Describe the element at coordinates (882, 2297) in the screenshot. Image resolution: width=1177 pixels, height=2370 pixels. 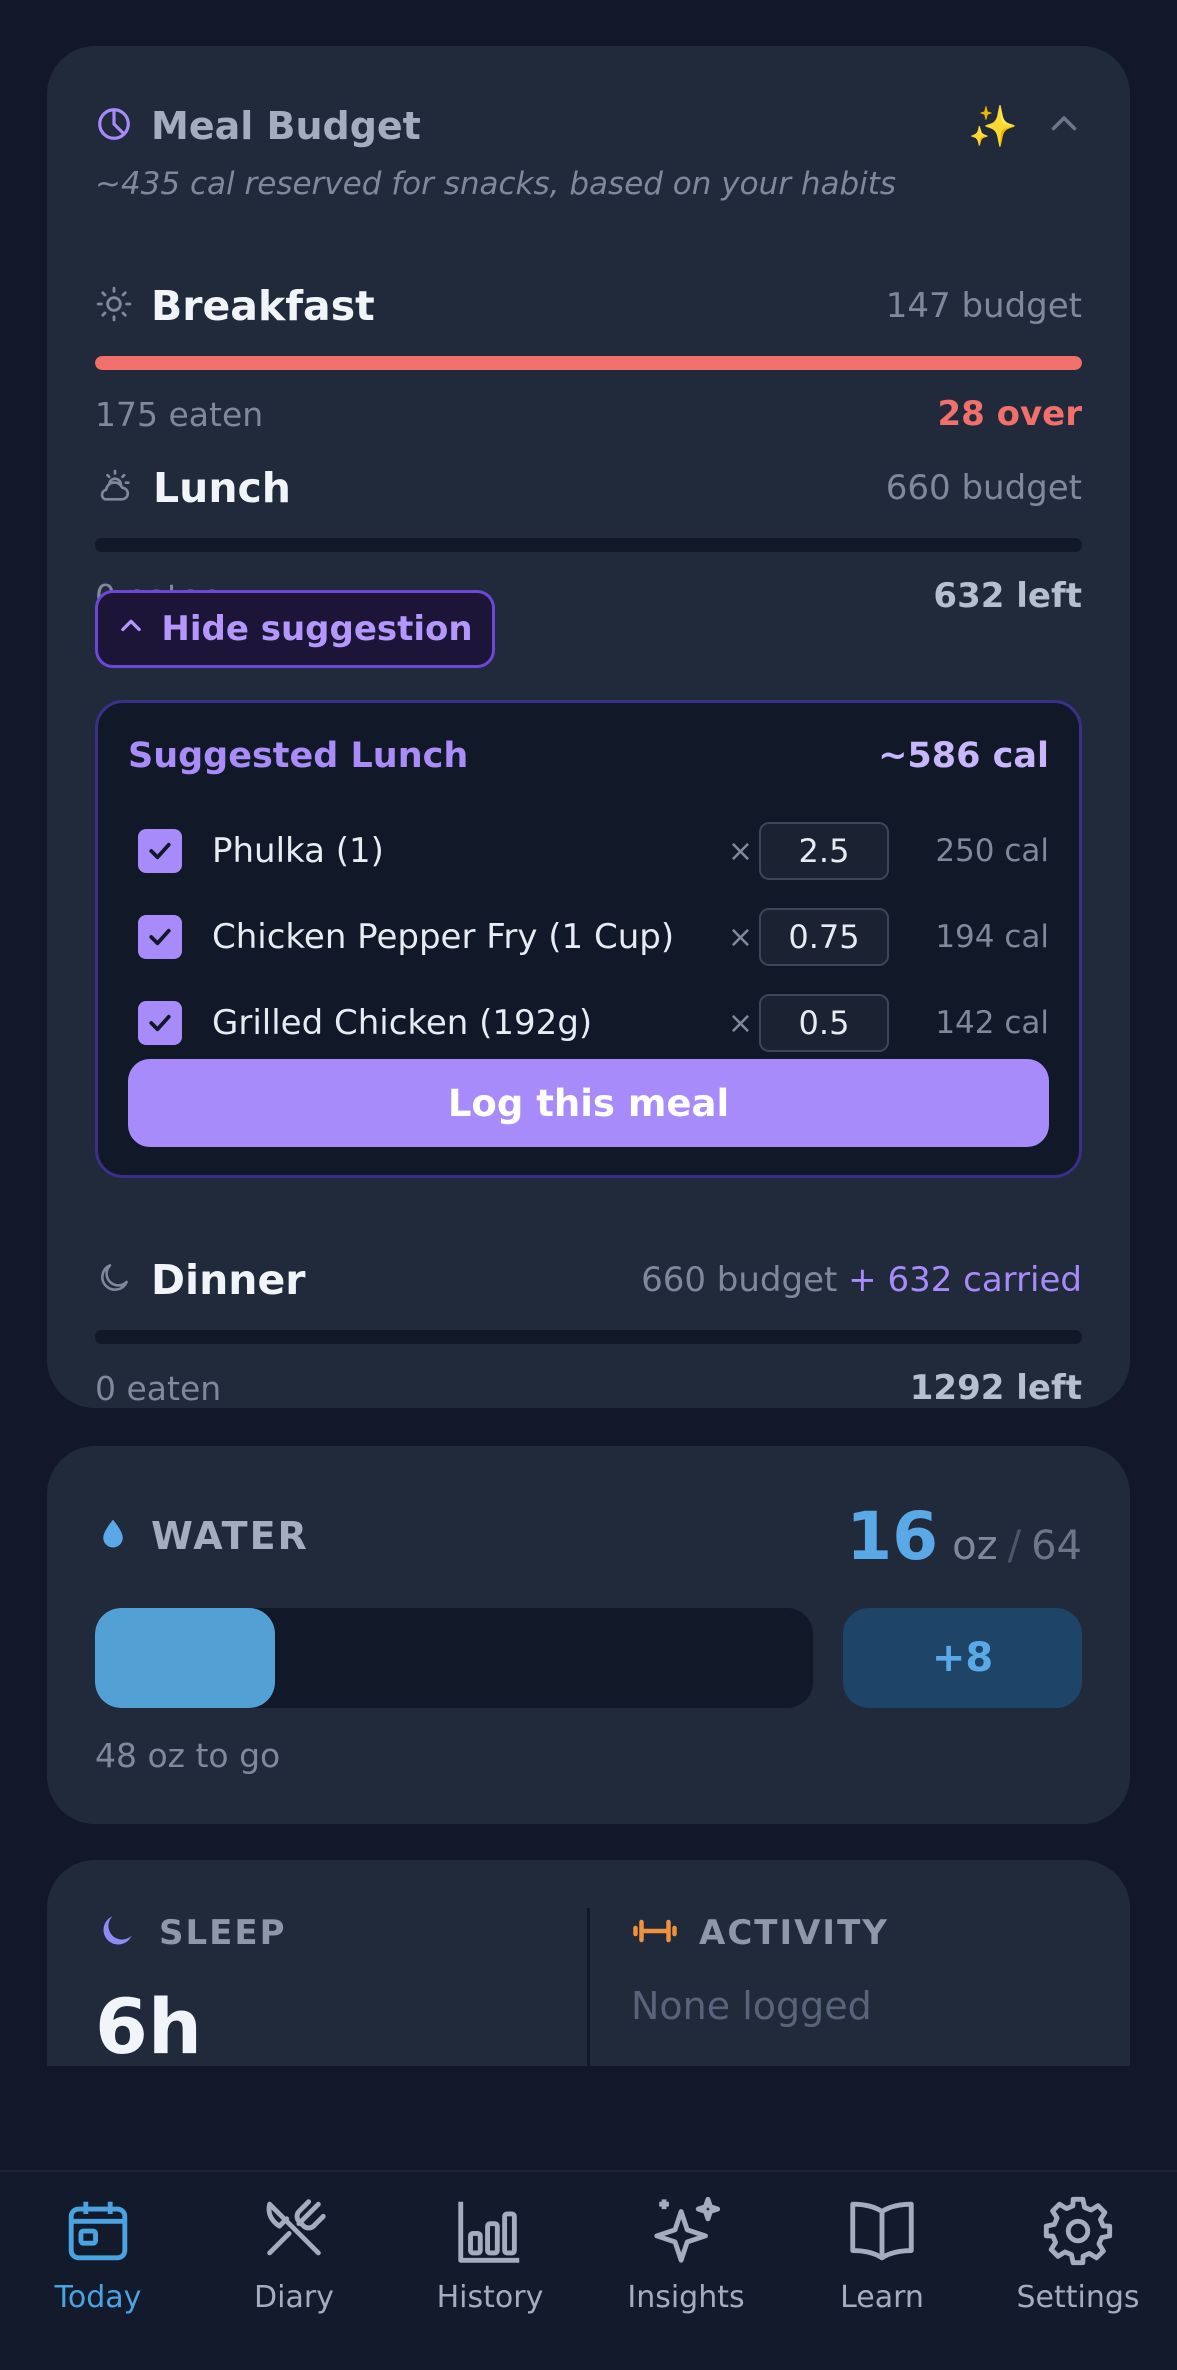
I see `tab-label: Learn` at that location.